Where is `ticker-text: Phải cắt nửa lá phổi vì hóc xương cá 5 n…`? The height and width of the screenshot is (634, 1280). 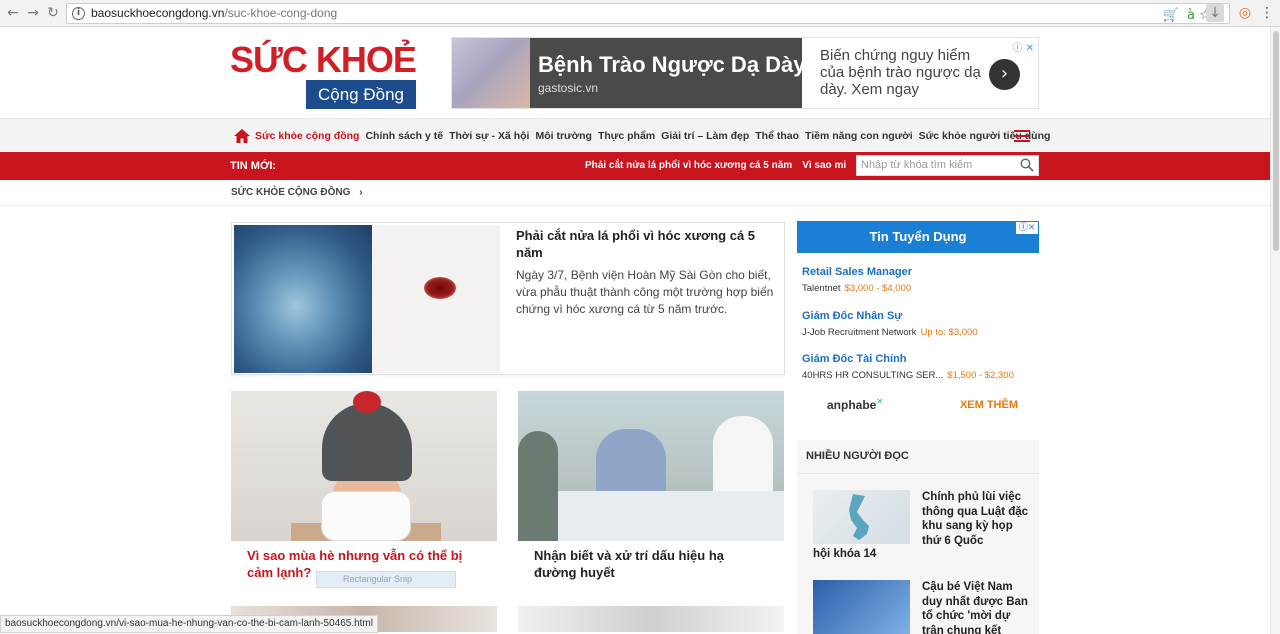
ticker-text: Phải cắt nửa lá phổi vì hóc xương cá 5 n… is located at coordinates (720, 166).